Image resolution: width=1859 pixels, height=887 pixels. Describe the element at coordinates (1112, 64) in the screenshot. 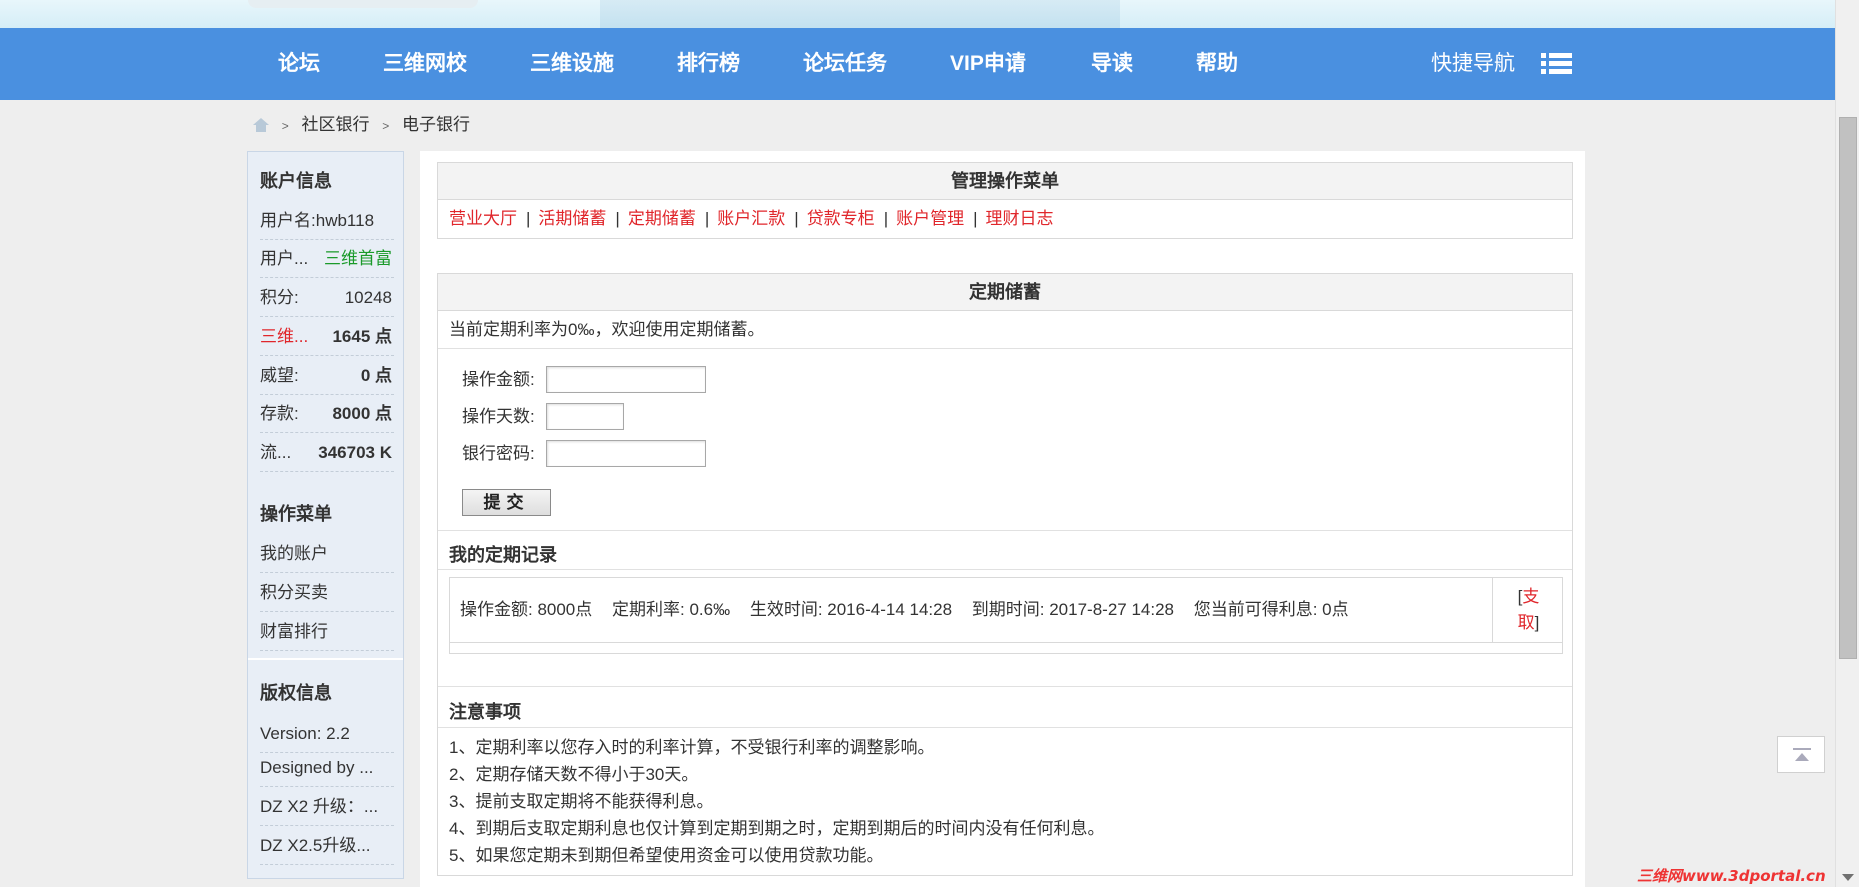

I see `nav-item-guide: 导读` at that location.